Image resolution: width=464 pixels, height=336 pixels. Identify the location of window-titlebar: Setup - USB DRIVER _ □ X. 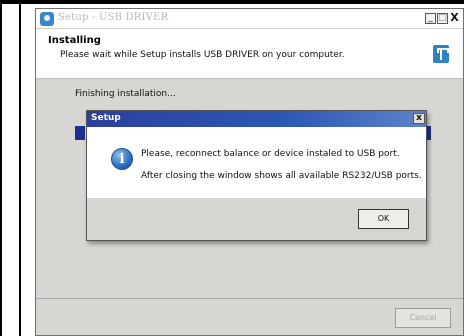
(249, 19).